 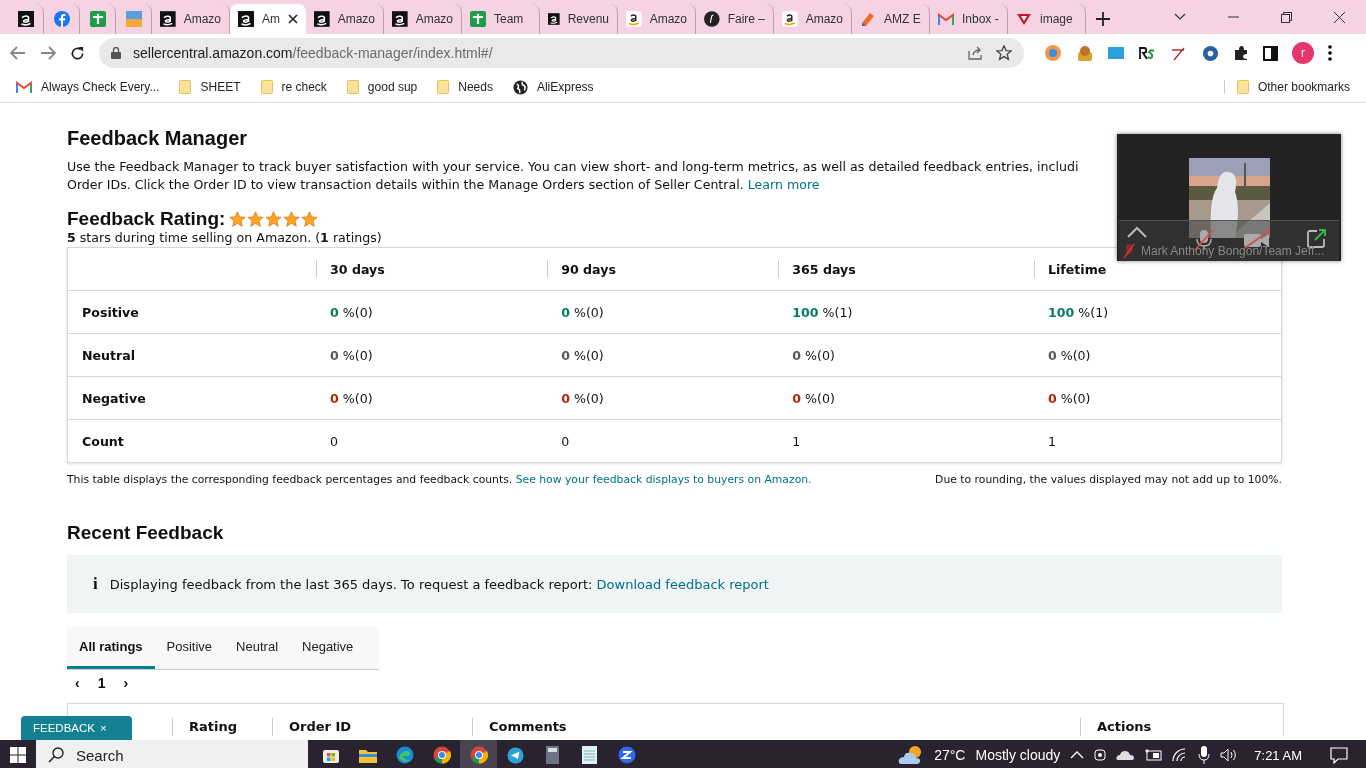 What do you see at coordinates (439, 584) in the screenshot?
I see `info-text: Displaying feedback from the last 365 days. To request a feedback report: Download feedback report` at bounding box center [439, 584].